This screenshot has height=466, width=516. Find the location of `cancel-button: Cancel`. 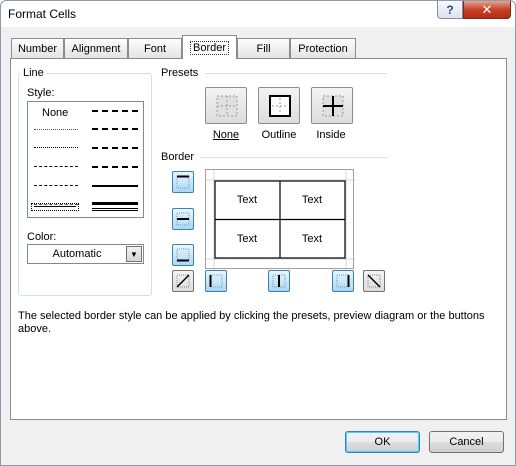

cancel-button: Cancel is located at coordinates (466, 442).